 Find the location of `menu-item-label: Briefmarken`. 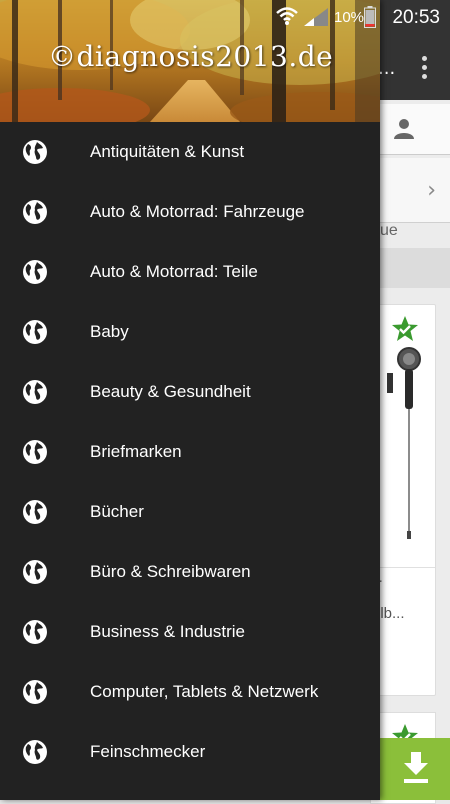

menu-item-label: Briefmarken is located at coordinates (136, 451).